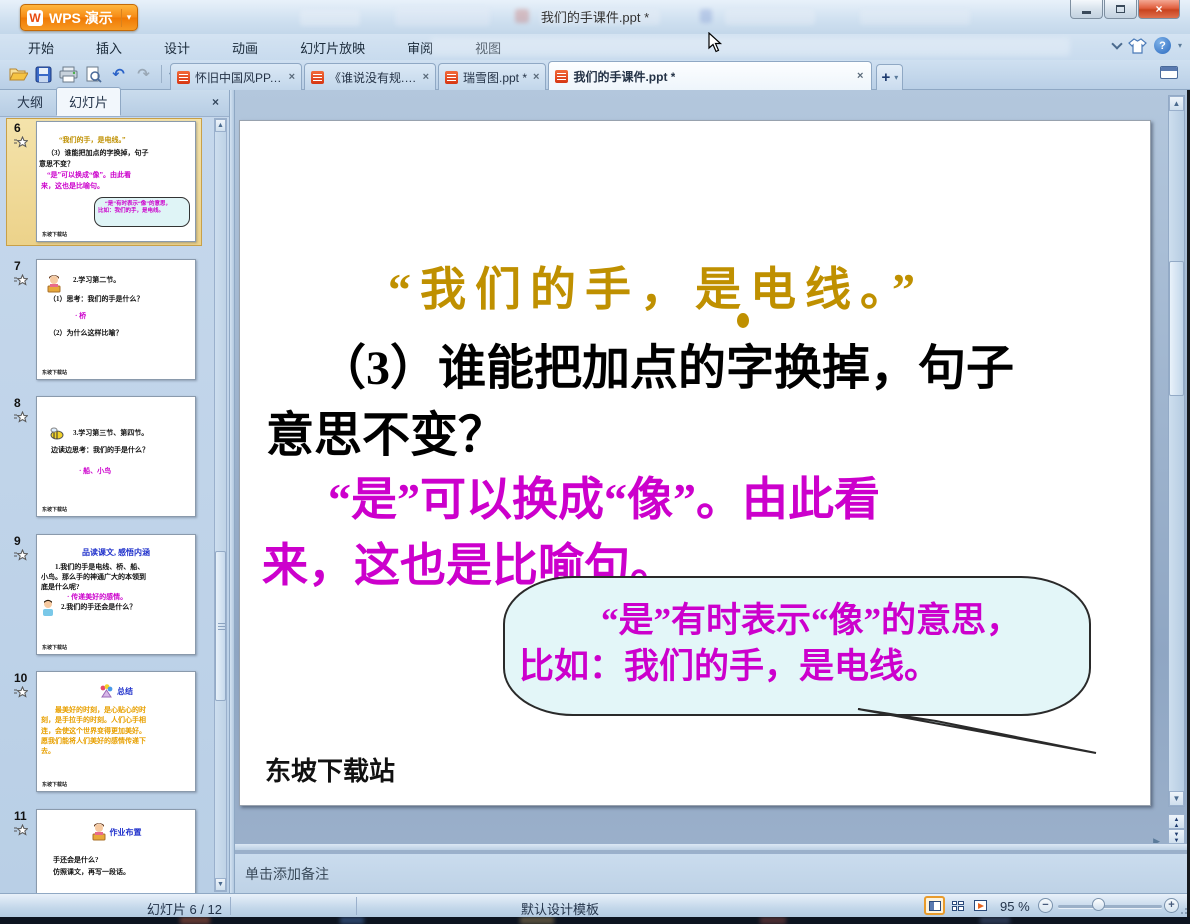 The image size is (1190, 924). I want to click on slideshow-icon, so click(980, 905).